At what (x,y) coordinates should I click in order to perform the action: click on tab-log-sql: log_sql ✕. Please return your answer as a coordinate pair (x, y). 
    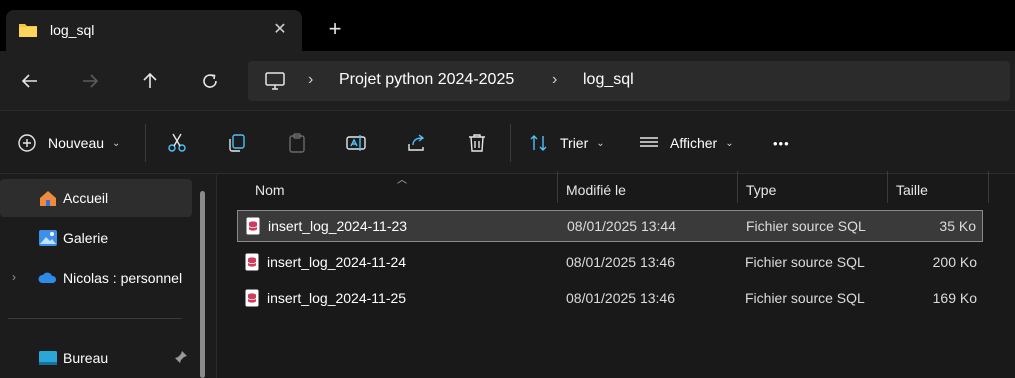
    Looking at the image, I should click on (154, 30).